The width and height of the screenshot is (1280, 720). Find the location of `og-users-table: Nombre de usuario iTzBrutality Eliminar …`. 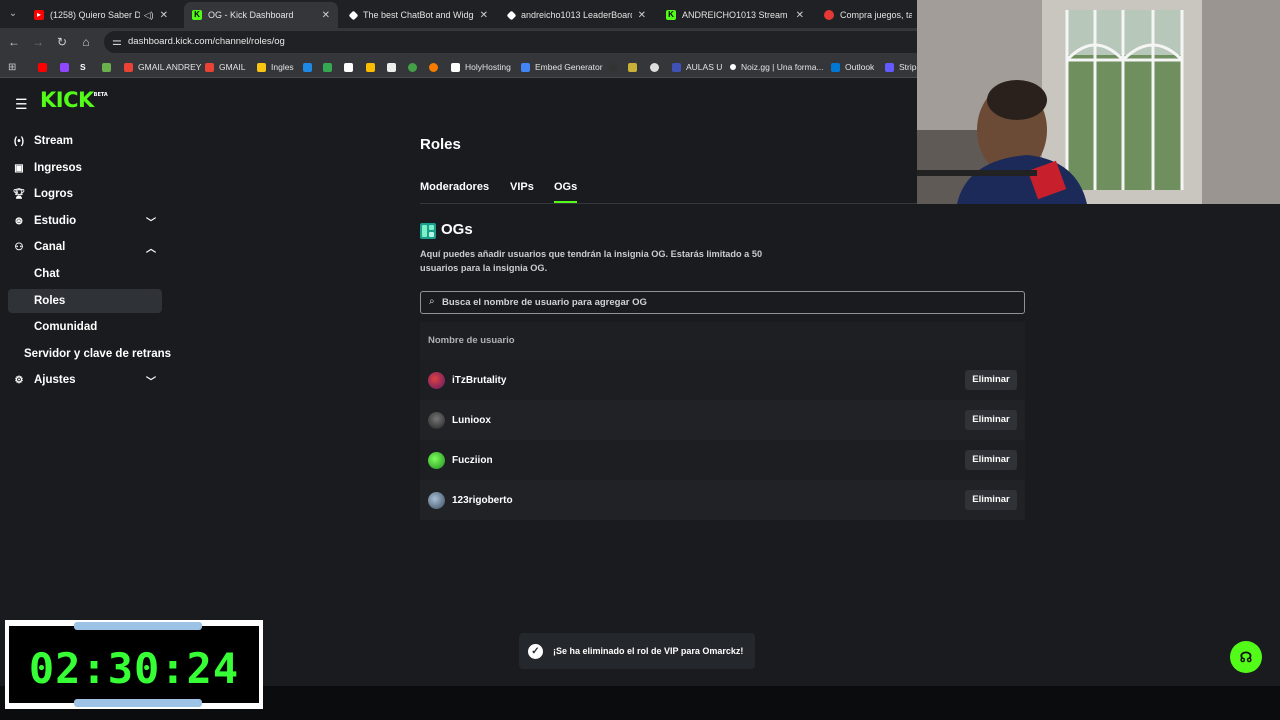

og-users-table: Nombre de usuario iTzBrutality Eliminar … is located at coordinates (722, 421).